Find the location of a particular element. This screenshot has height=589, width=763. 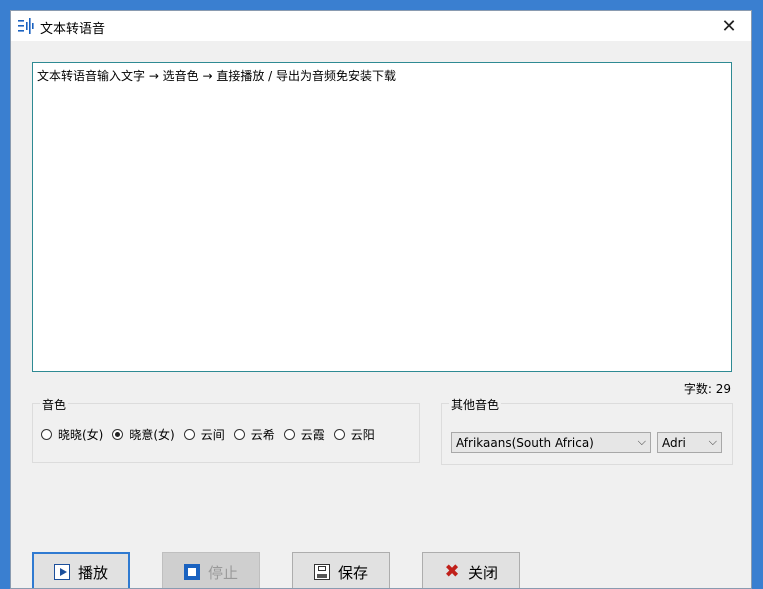

close-button: ✖ 关闭 is located at coordinates (471, 570).